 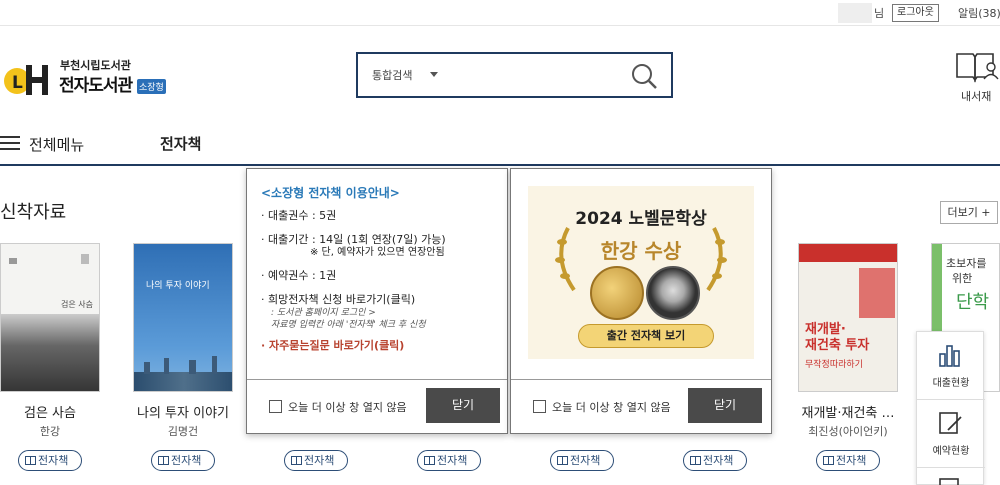 What do you see at coordinates (96, 86) in the screenshot?
I see `service-name: 전자도서관` at bounding box center [96, 86].